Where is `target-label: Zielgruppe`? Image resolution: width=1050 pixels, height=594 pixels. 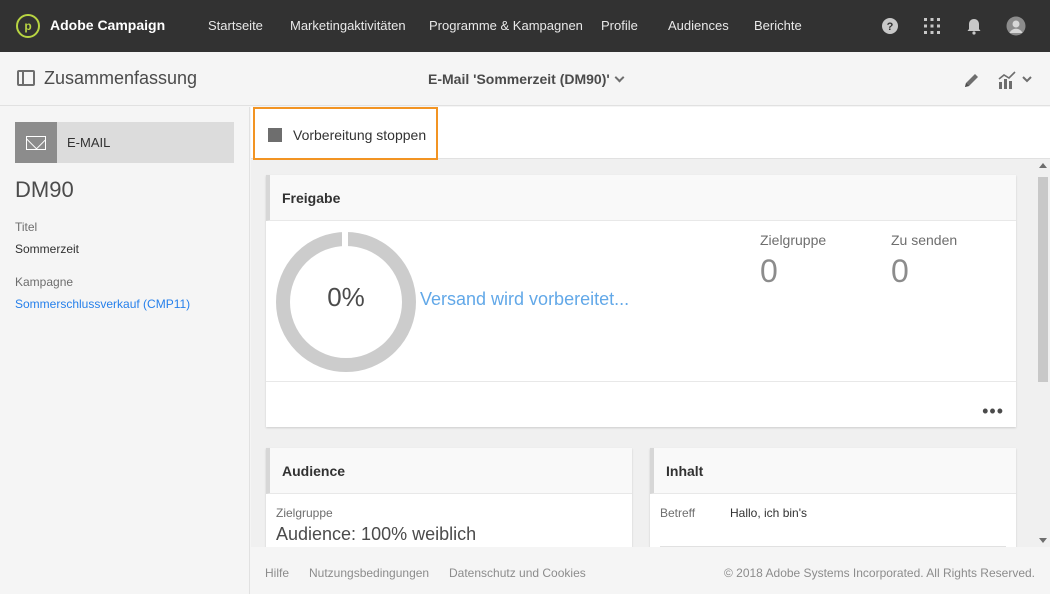
target-label: Zielgruppe is located at coordinates (793, 240).